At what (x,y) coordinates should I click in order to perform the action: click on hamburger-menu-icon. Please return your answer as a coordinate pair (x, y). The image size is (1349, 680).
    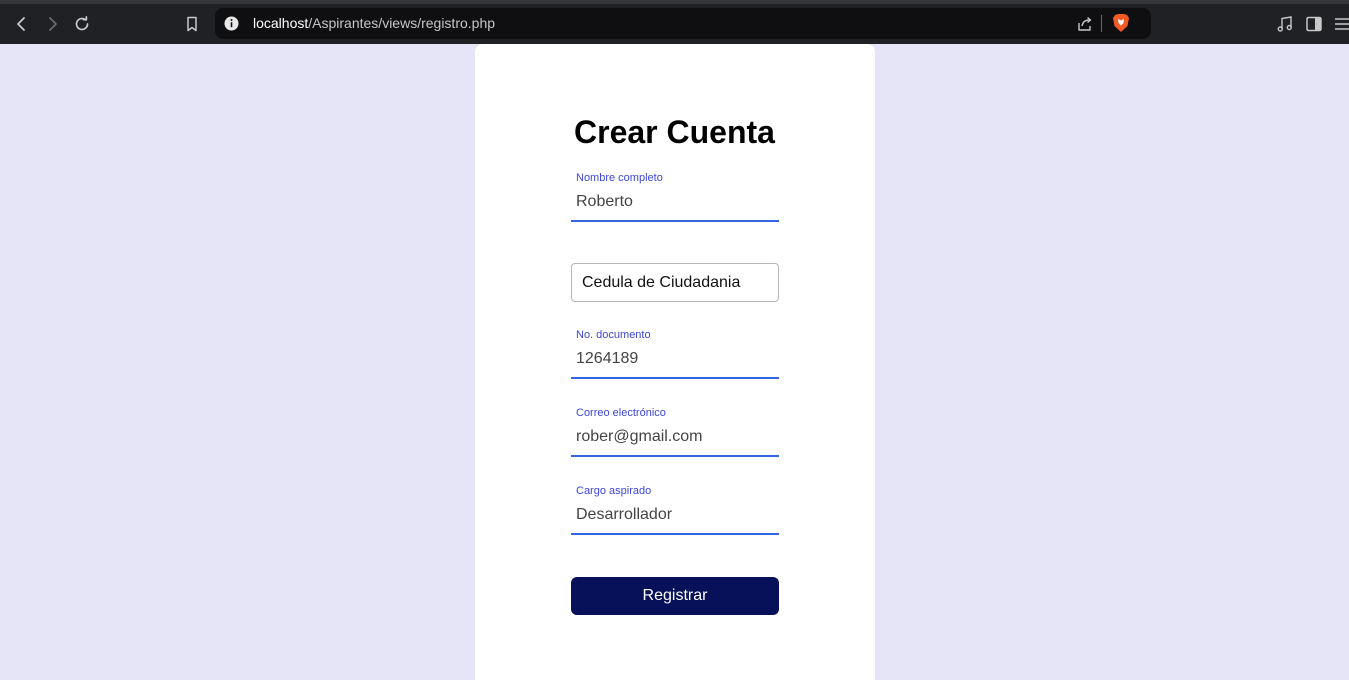
    Looking at the image, I should click on (1341, 24).